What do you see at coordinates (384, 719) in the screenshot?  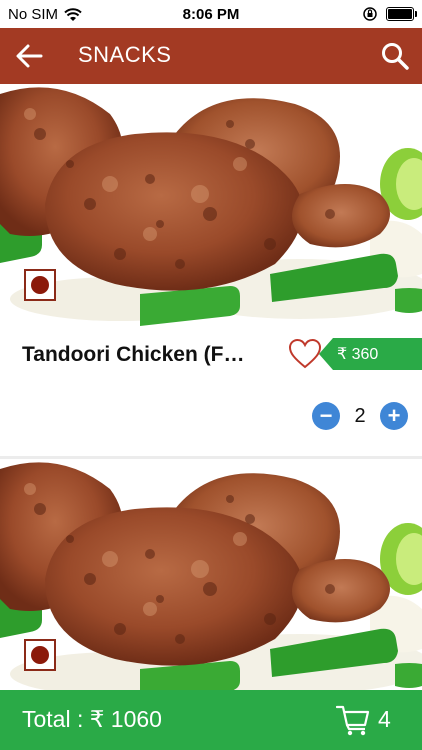 I see `cart-count: 4` at bounding box center [384, 719].